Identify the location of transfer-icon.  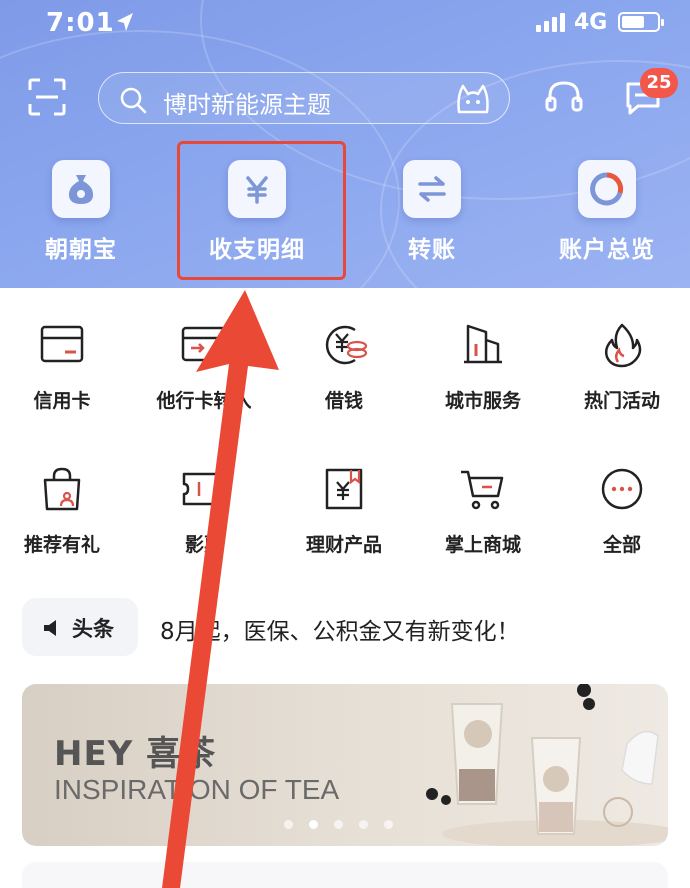
(432, 189).